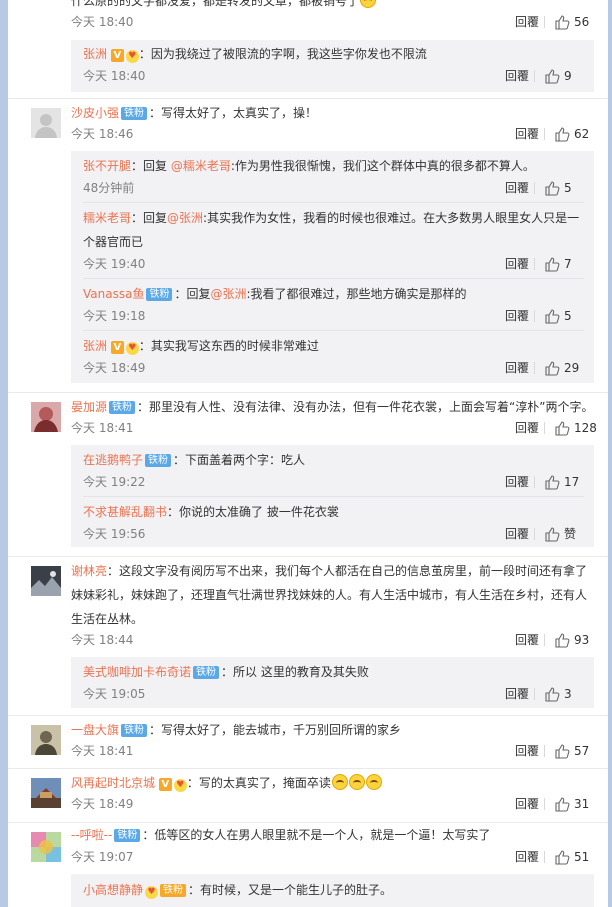  I want to click on username: 美式咖啡加卡布奇诺, so click(137, 672).